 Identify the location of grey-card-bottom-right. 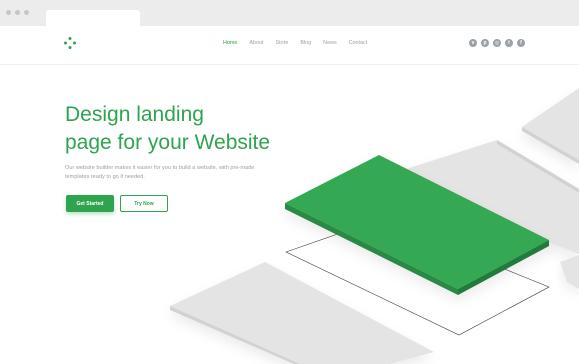
(569, 272).